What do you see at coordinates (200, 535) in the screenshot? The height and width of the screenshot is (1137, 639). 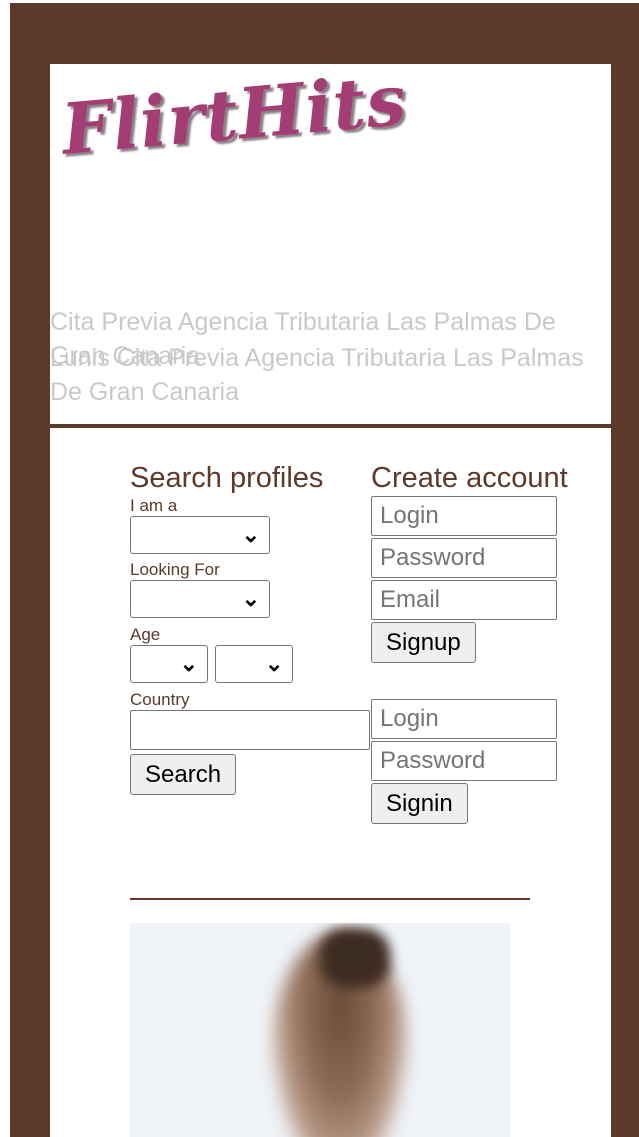 I see `iam-select: ⌄` at bounding box center [200, 535].